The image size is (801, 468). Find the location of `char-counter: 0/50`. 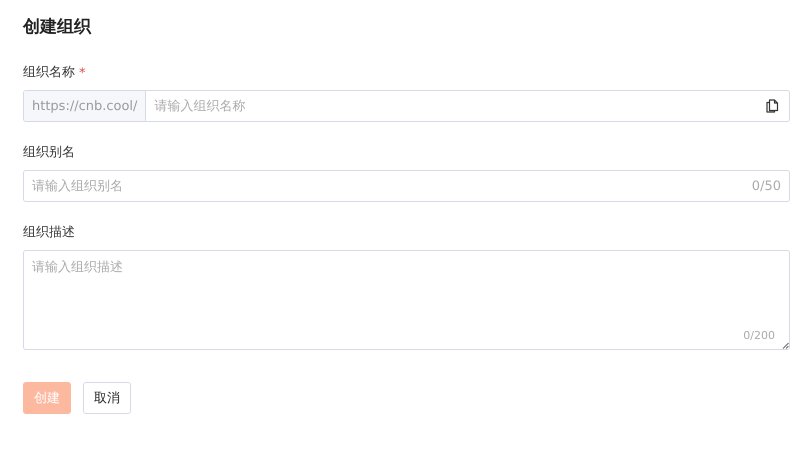

char-counter: 0/50 is located at coordinates (767, 186).